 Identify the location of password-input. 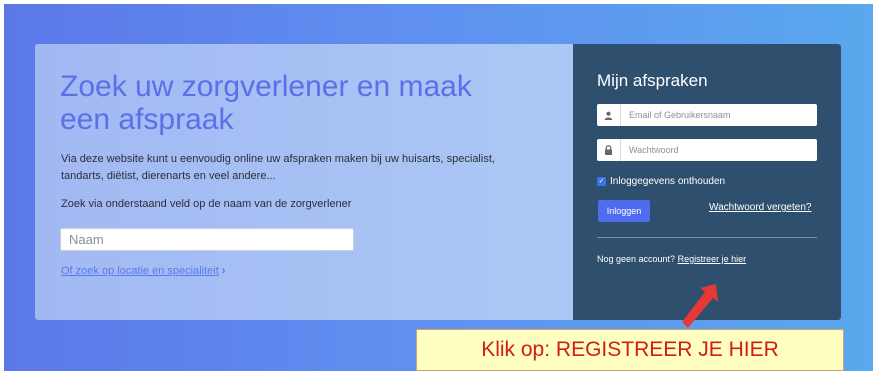
(719, 150).